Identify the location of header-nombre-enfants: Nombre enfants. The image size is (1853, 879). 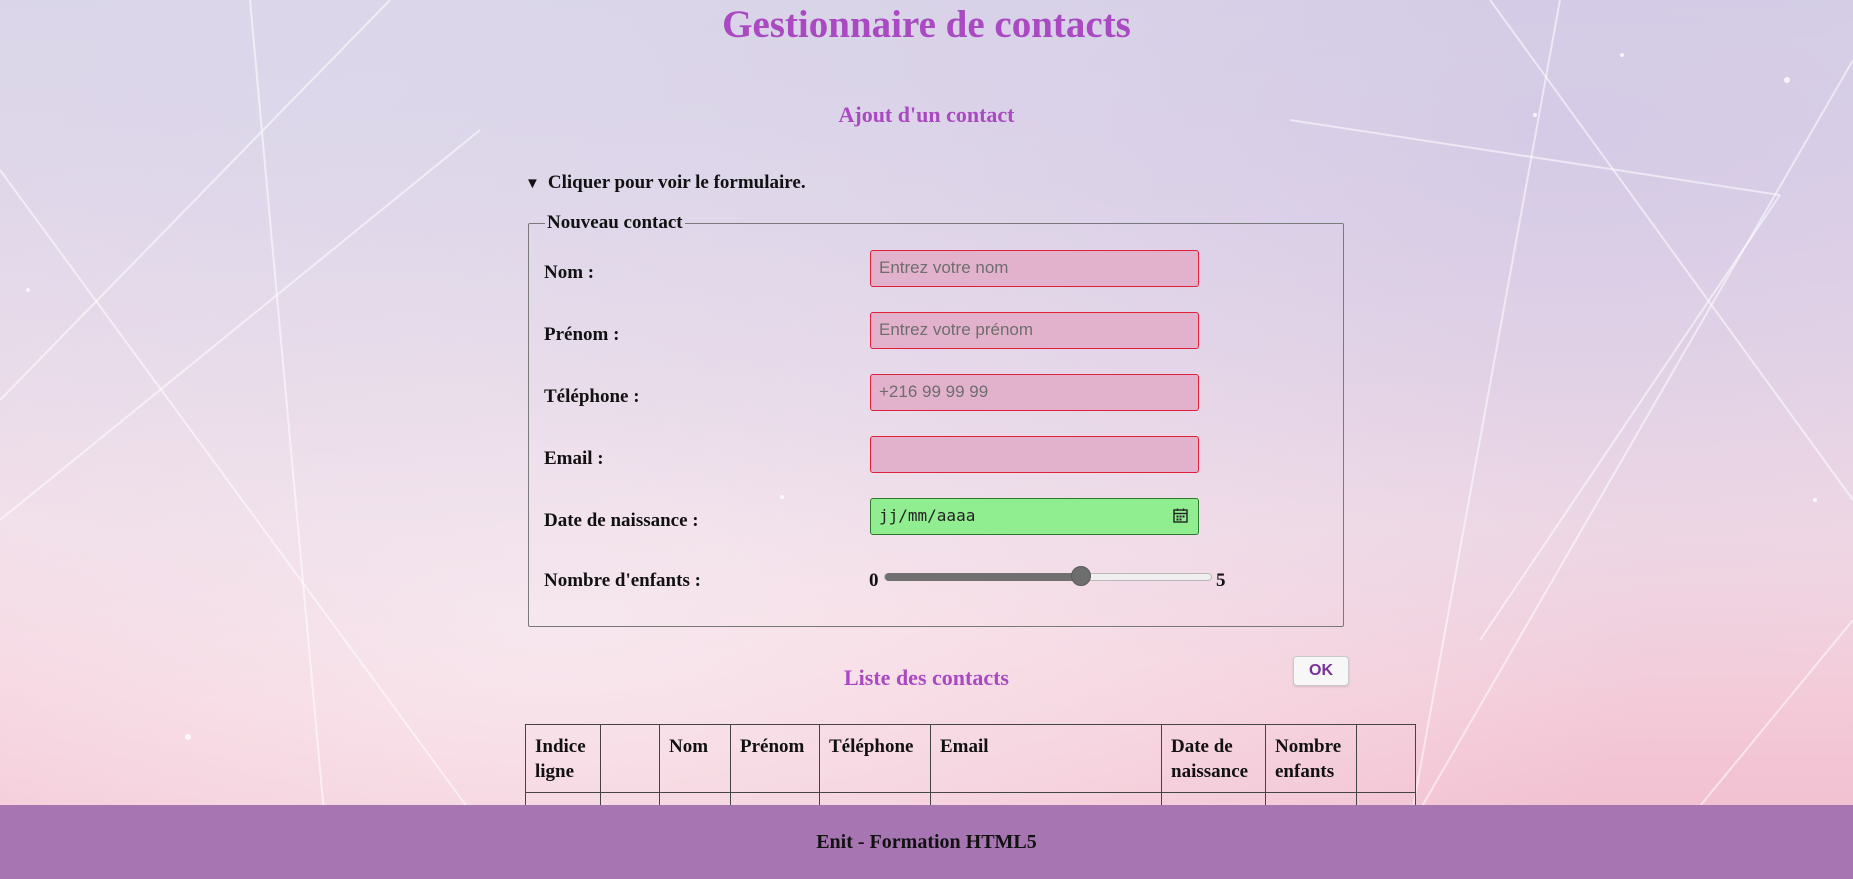
(1311, 758).